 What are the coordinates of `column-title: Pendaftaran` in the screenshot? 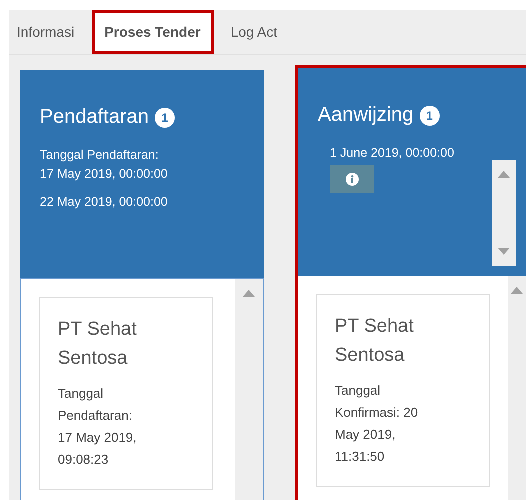 It's located at (94, 117).